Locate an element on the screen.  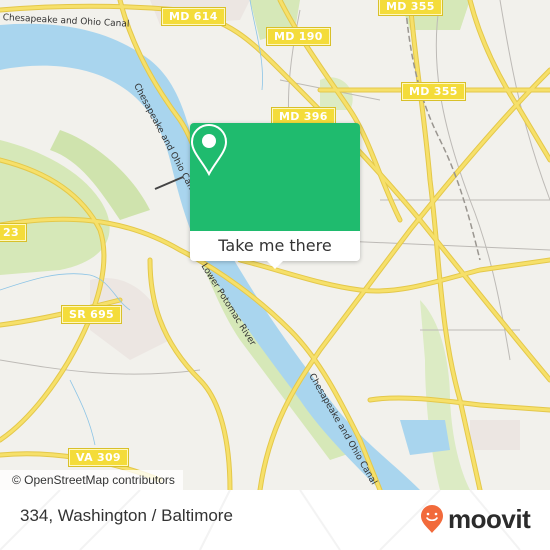
location-title: 334, Washington / Baltimore is located at coordinates (126, 515).